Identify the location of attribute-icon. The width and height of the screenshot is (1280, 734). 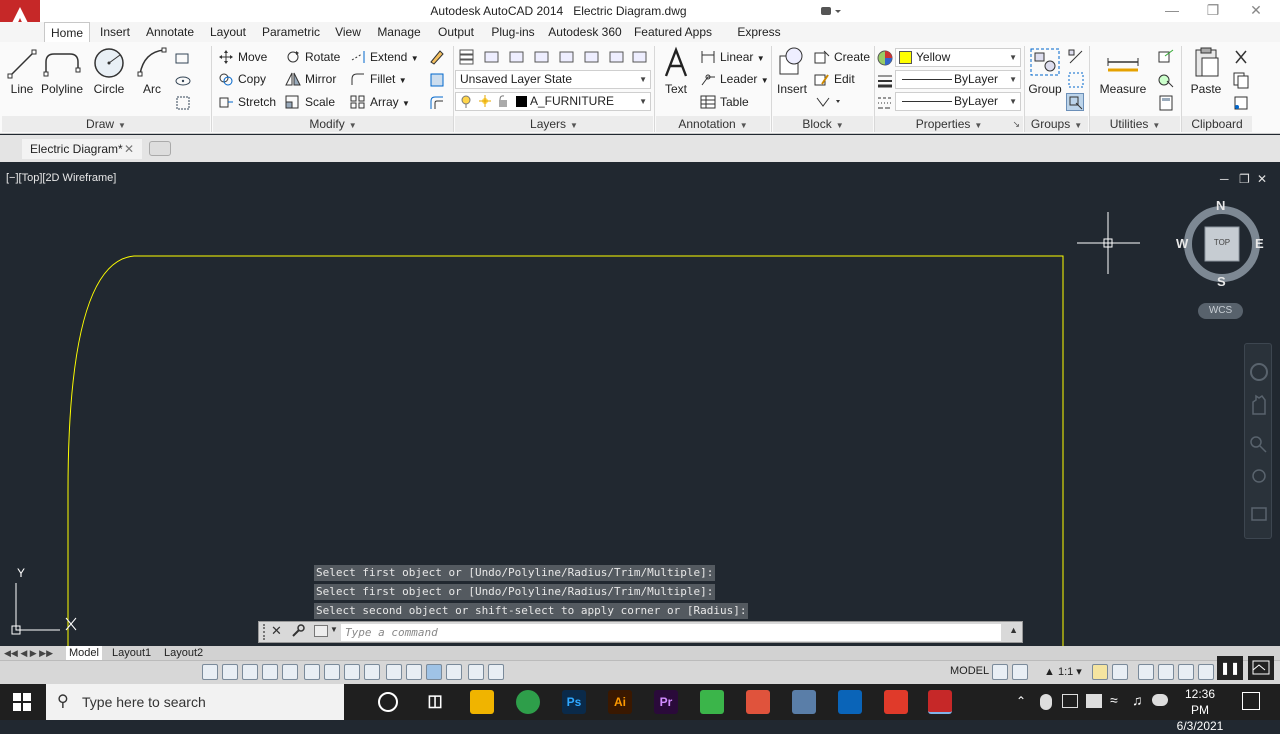
(827, 102).